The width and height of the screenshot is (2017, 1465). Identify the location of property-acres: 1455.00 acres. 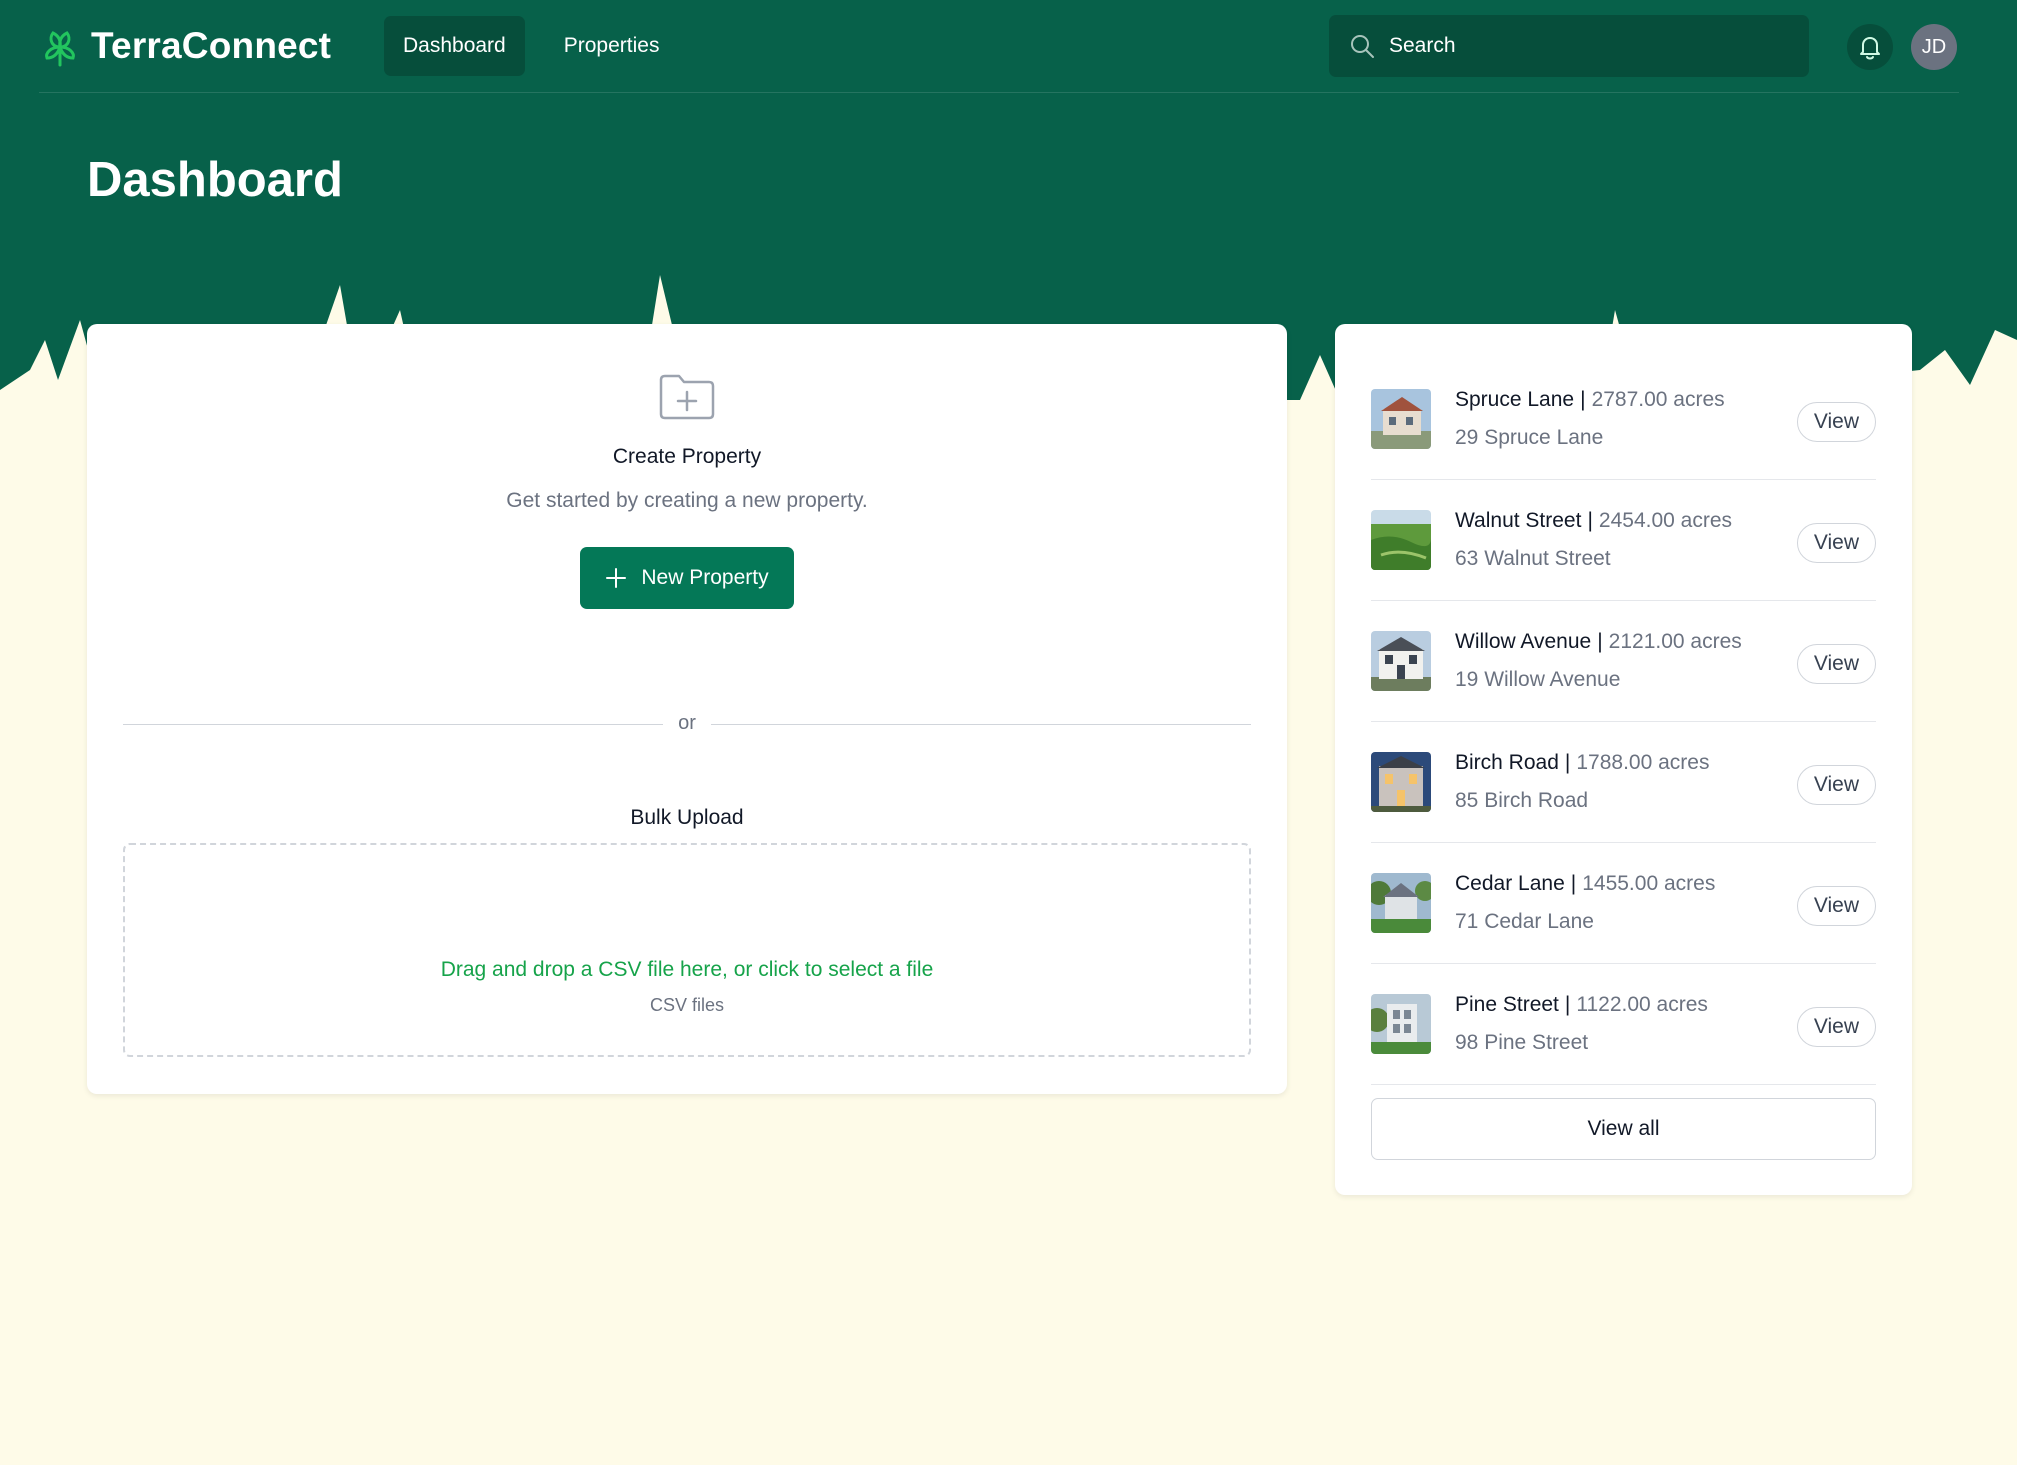
(1649, 883).